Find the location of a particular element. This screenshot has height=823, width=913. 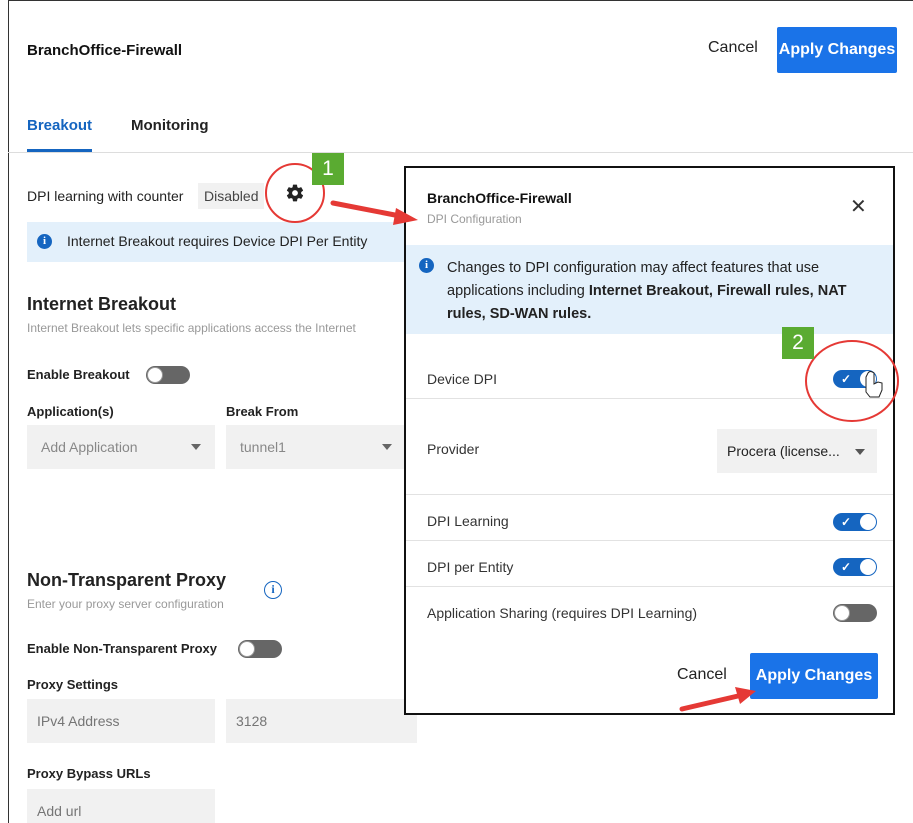

tab-breakout: Breakout is located at coordinates (59, 125).